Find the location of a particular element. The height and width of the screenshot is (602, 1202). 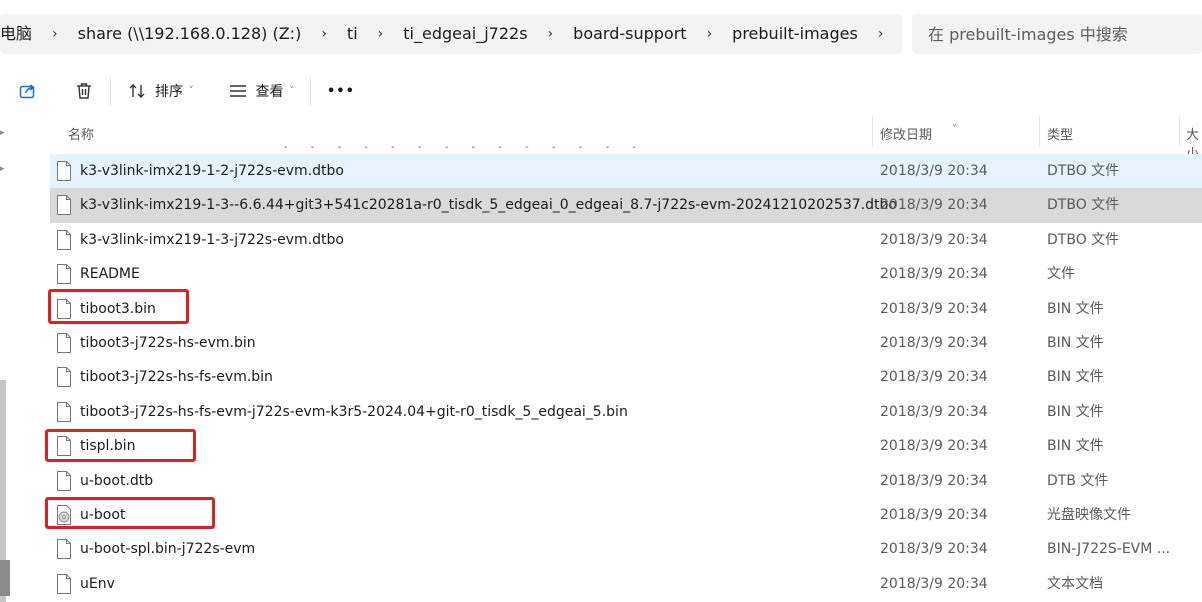

column-header-name: 名称 is located at coordinates (81, 133).